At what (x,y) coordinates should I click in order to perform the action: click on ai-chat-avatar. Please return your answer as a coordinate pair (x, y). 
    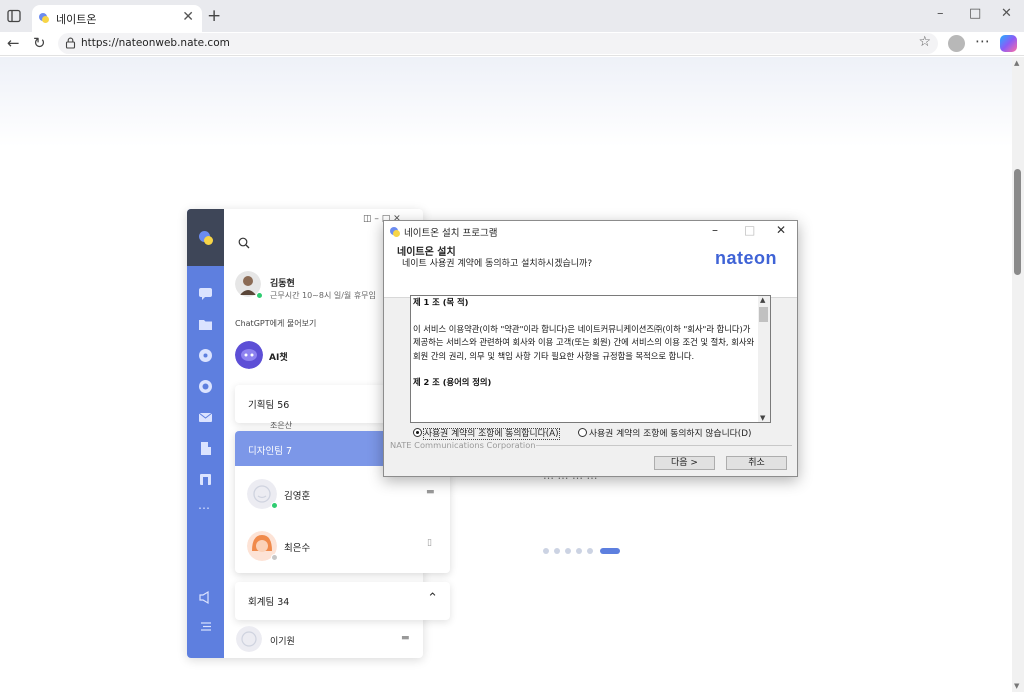
    Looking at the image, I should click on (249, 355).